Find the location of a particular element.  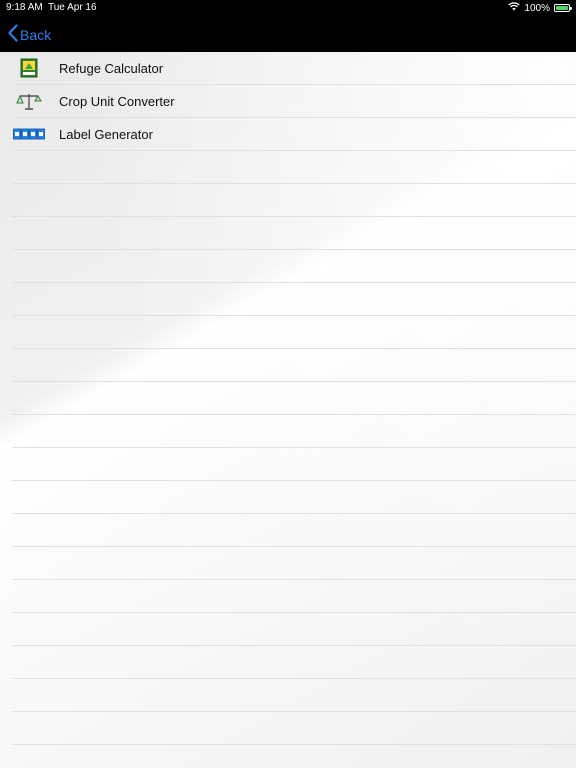

status-date: Tue Apr 16 is located at coordinates (72, 7).